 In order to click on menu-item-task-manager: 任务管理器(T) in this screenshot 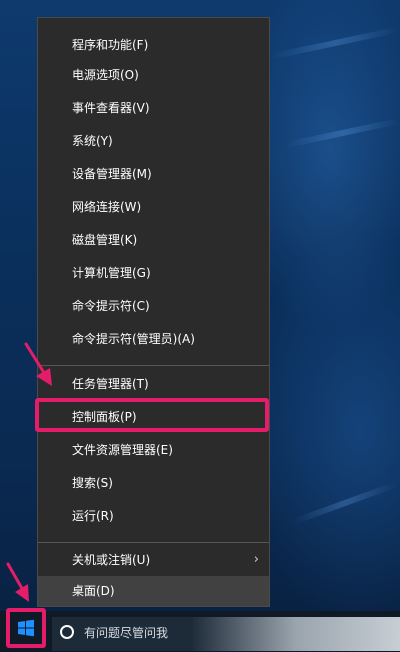, I will do `click(153, 384)`.